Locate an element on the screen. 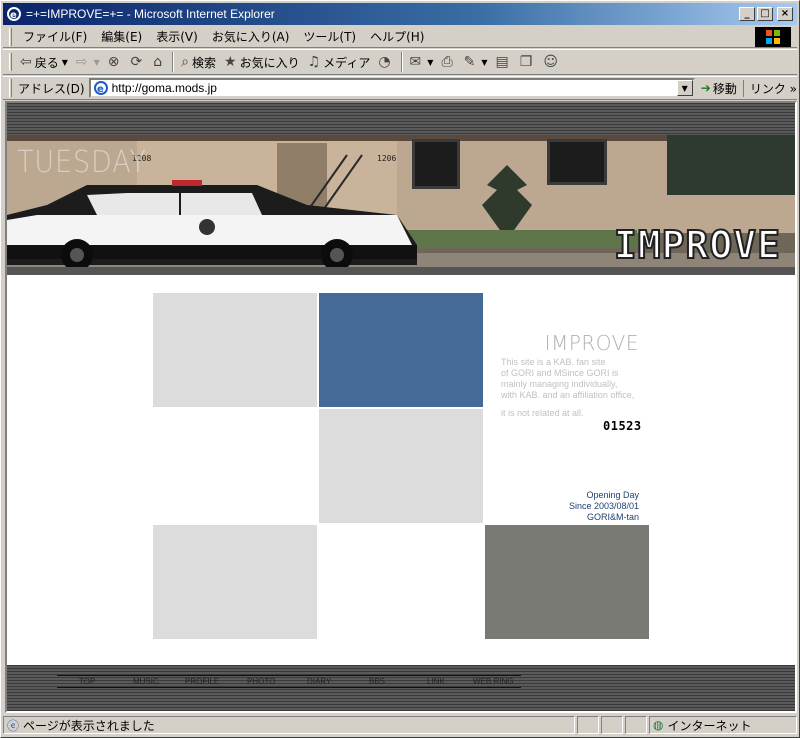  description-line: of GORI and MSince GORI is is located at coordinates (560, 373).